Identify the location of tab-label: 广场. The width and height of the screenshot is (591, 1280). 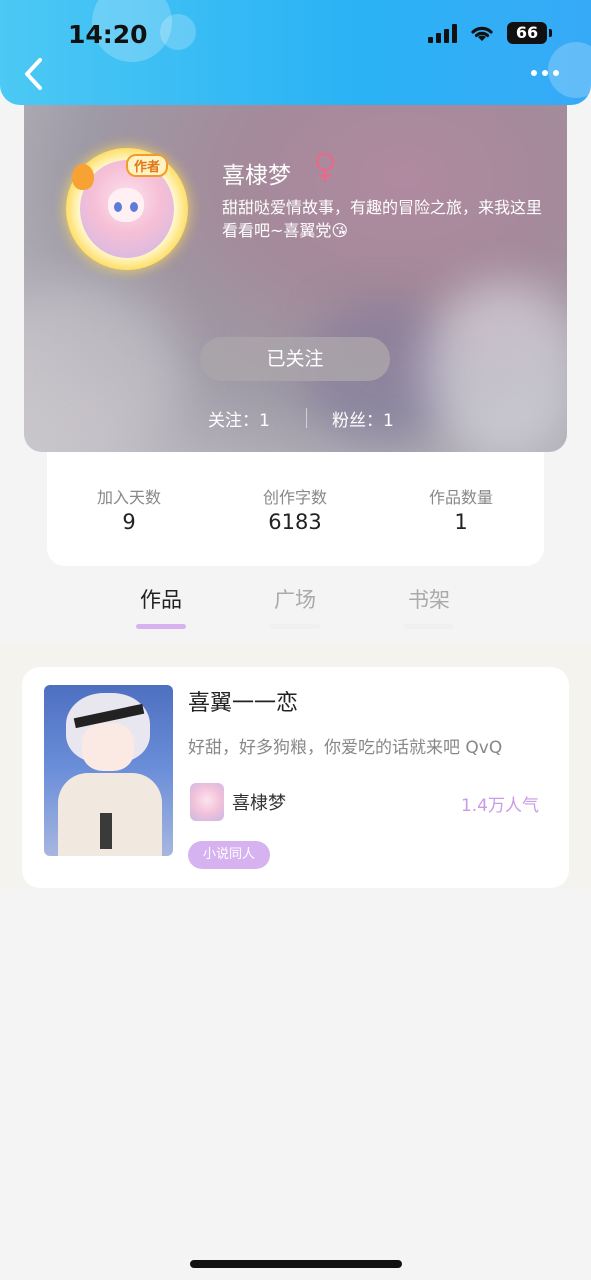
(295, 600).